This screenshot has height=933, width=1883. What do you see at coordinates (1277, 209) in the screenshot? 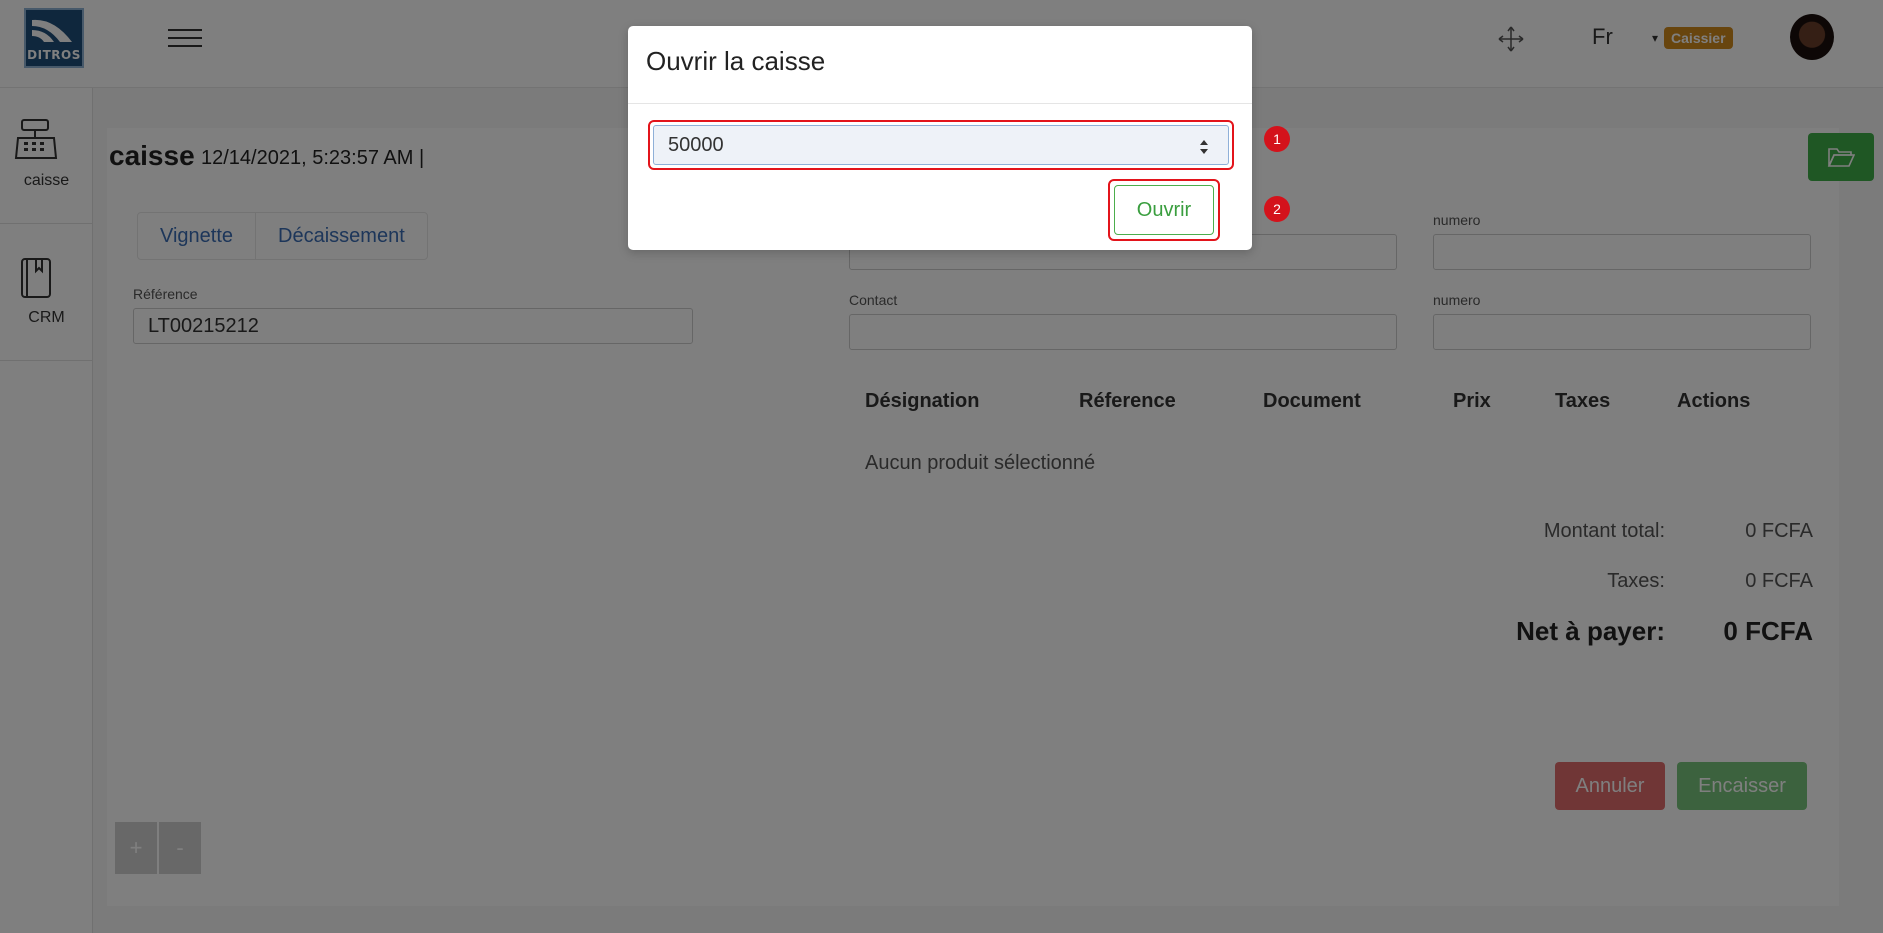
I see `step-marker-2: 2` at bounding box center [1277, 209].